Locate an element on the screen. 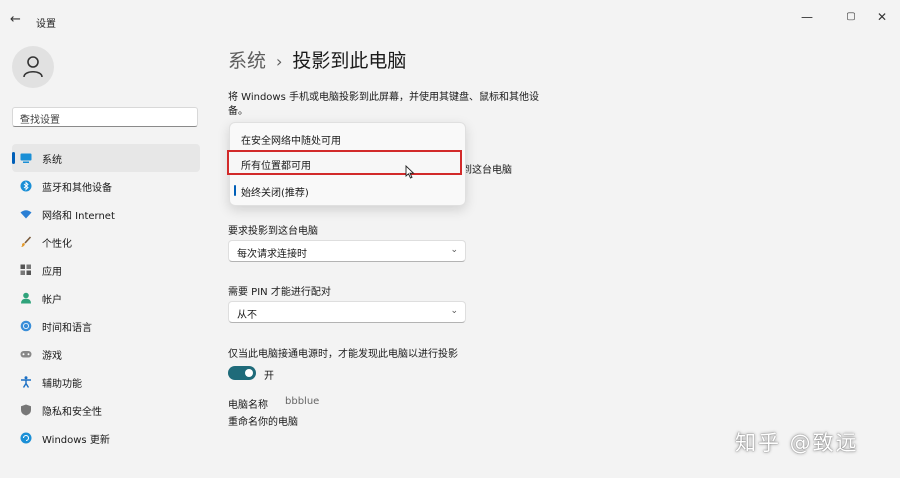  sidebar-item-personalization: 个性化 is located at coordinates (106, 242).